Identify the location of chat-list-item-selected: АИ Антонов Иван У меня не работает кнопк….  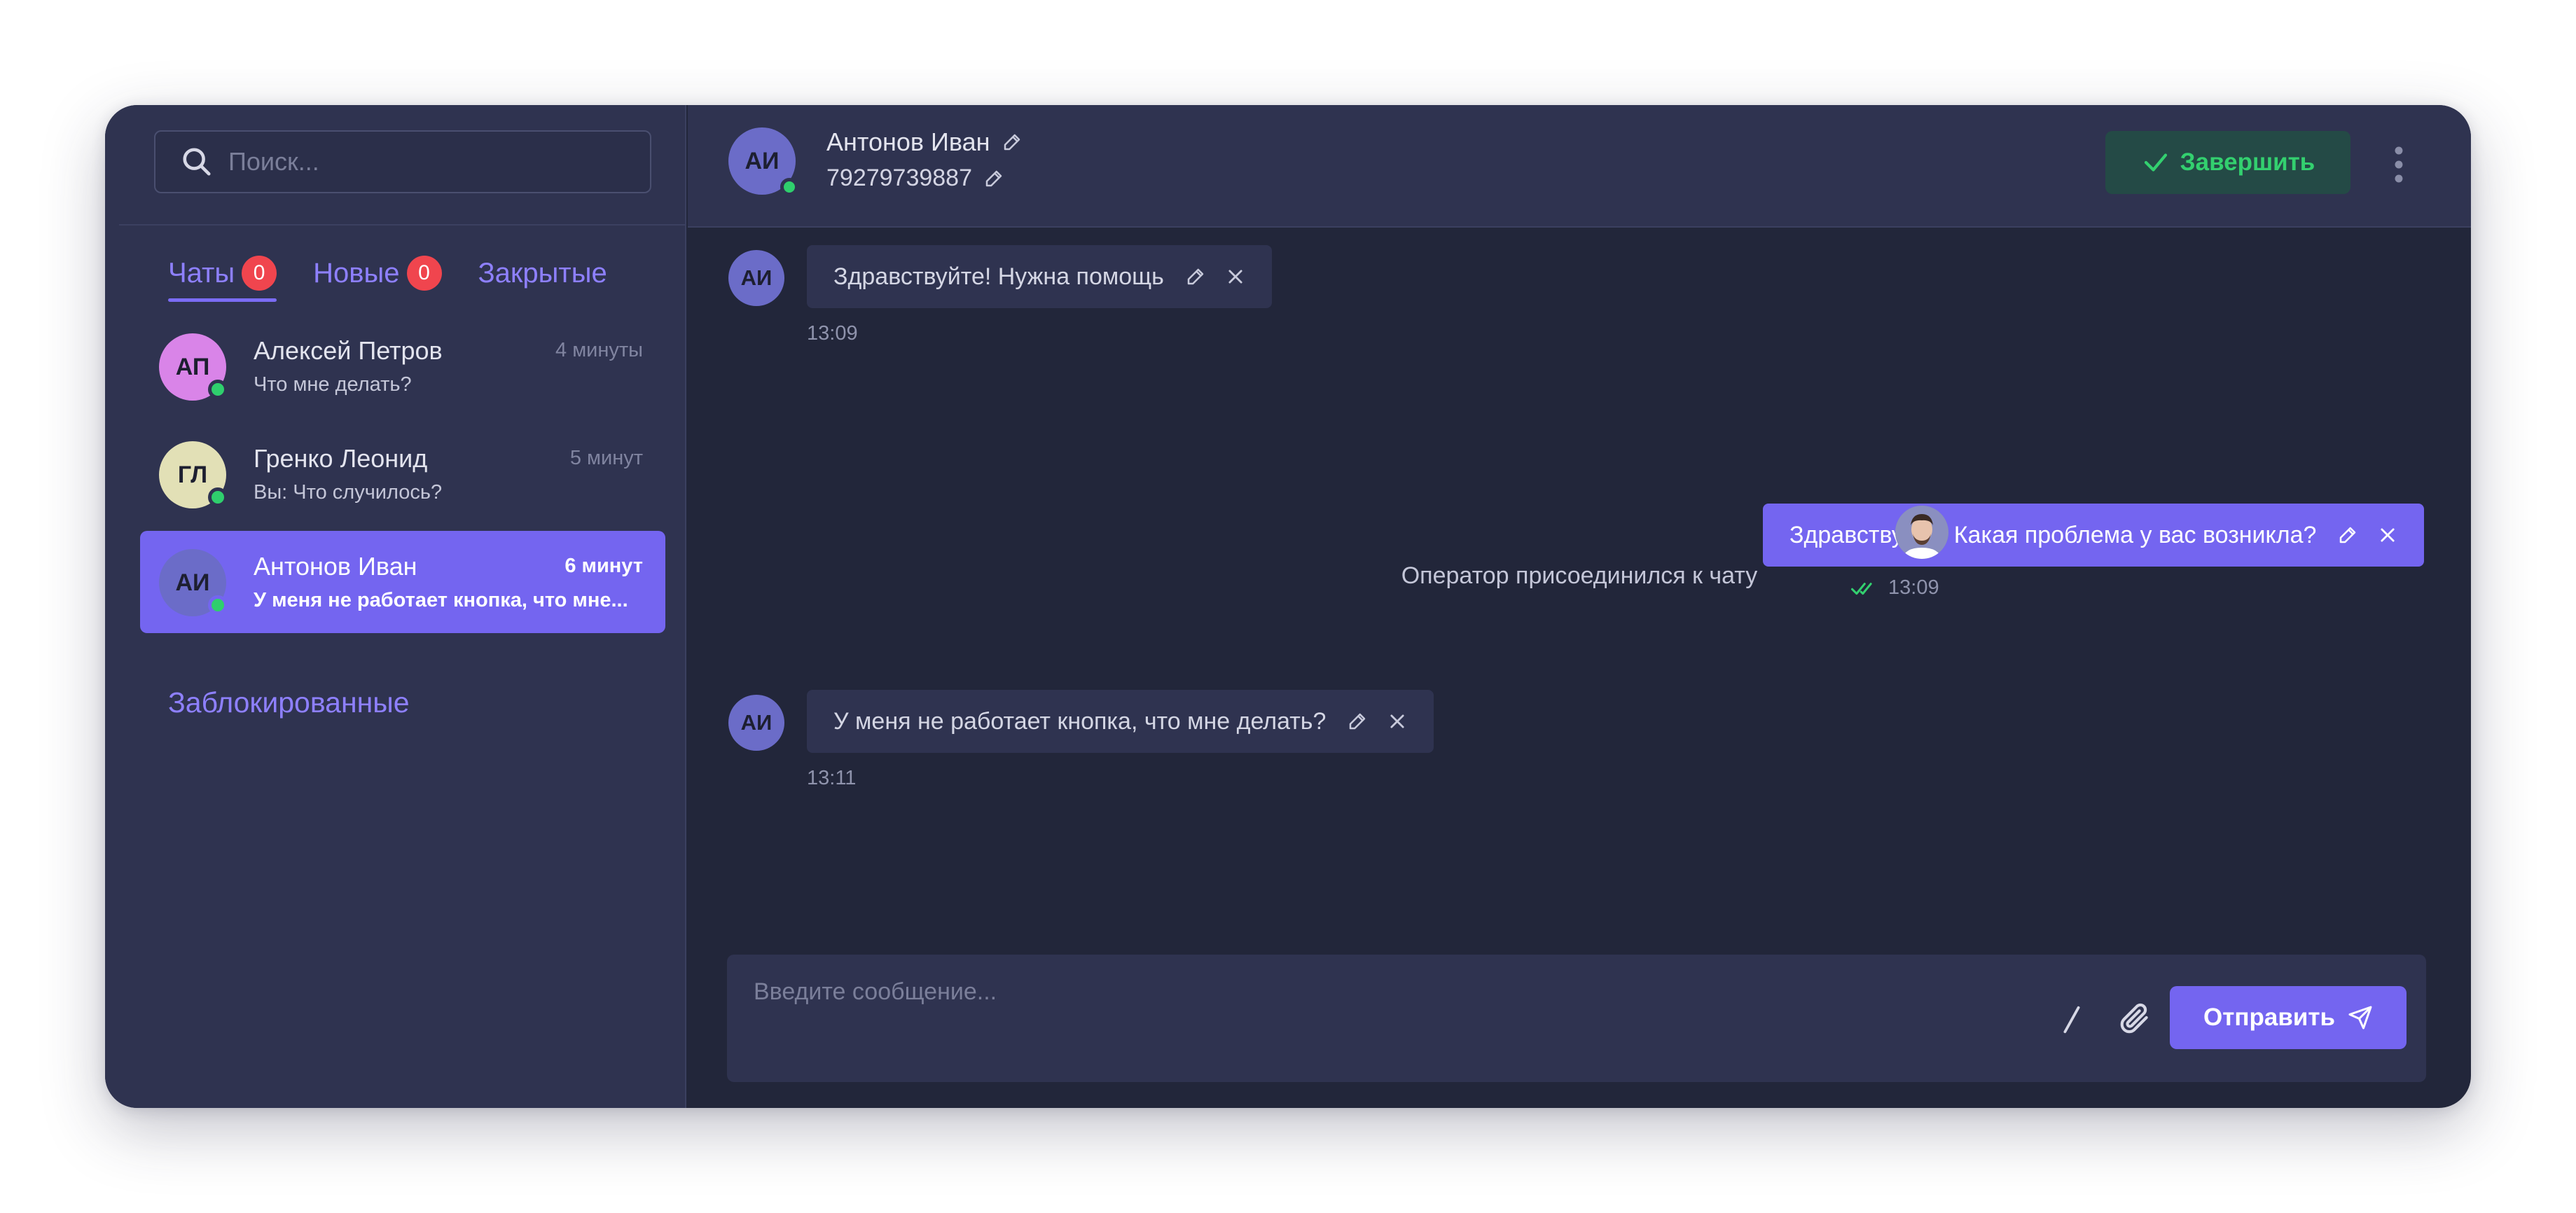
(402, 582).